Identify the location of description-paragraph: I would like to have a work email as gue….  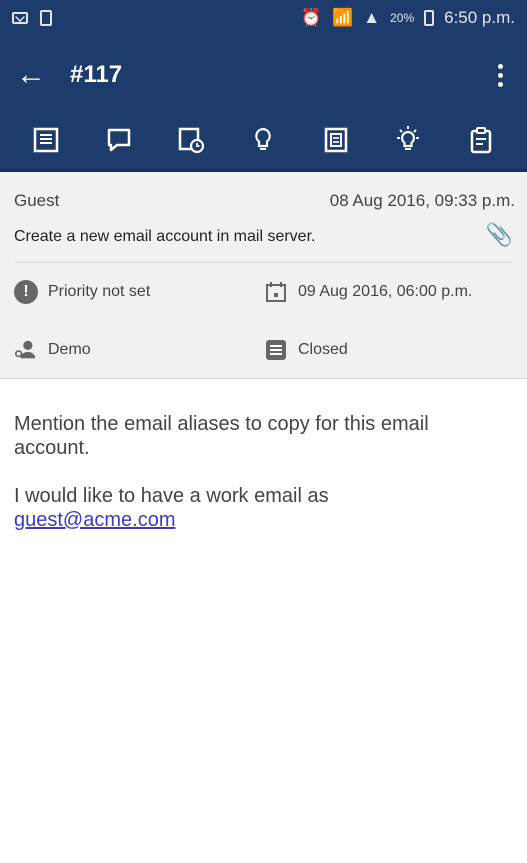
(259, 508).